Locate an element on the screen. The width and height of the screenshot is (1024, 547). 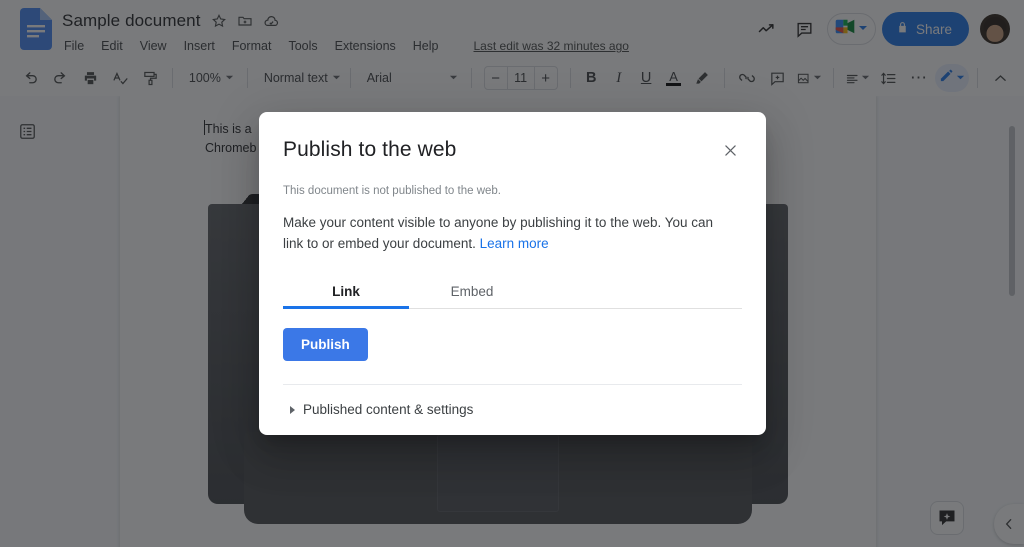
dialog-title: Publish to the web is located at coordinates (370, 149).